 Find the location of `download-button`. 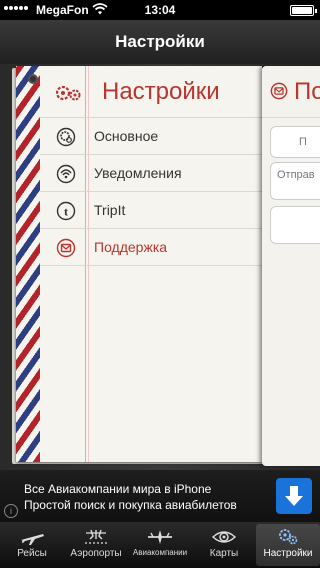

download-button is located at coordinates (294, 496).